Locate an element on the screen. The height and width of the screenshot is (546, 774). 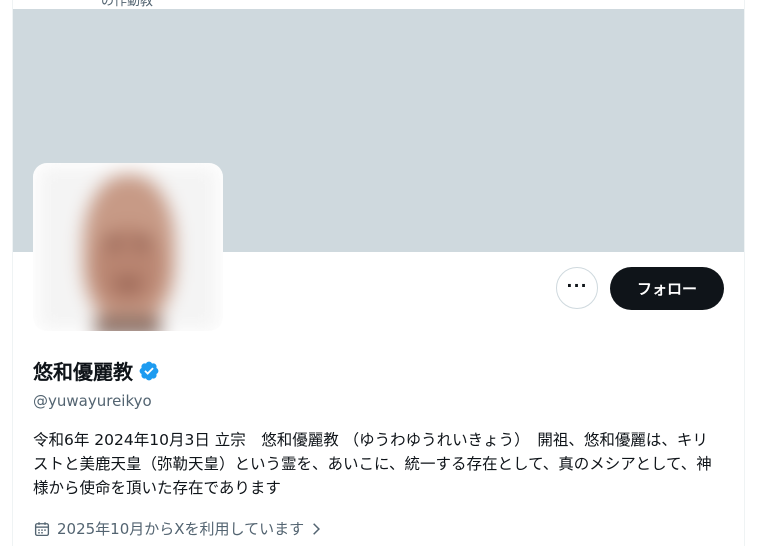
more-options-button: ··· is located at coordinates (577, 288).